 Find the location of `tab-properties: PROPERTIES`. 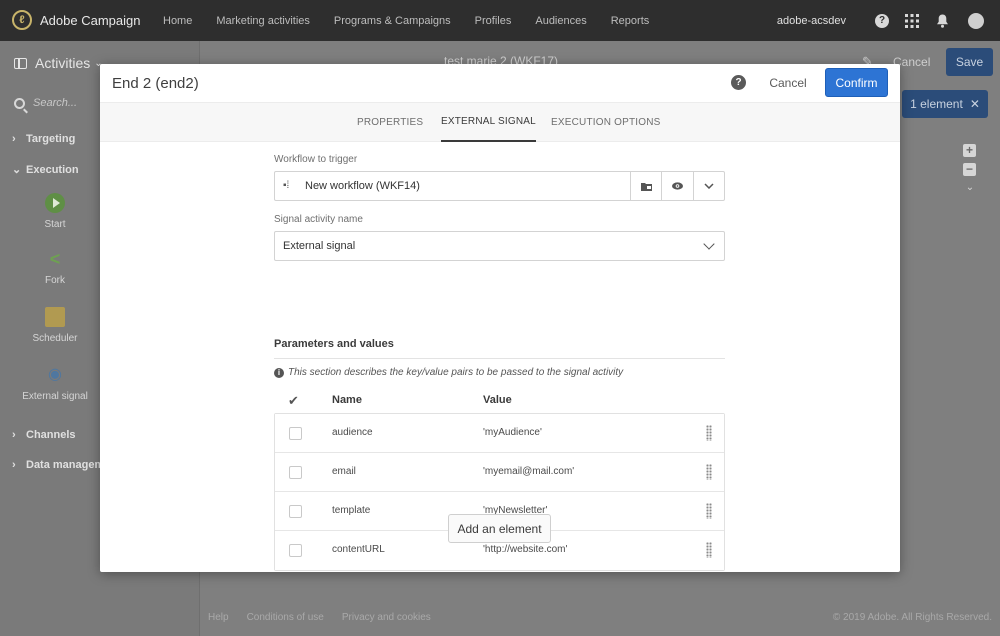

tab-properties: PROPERTIES is located at coordinates (390, 122).